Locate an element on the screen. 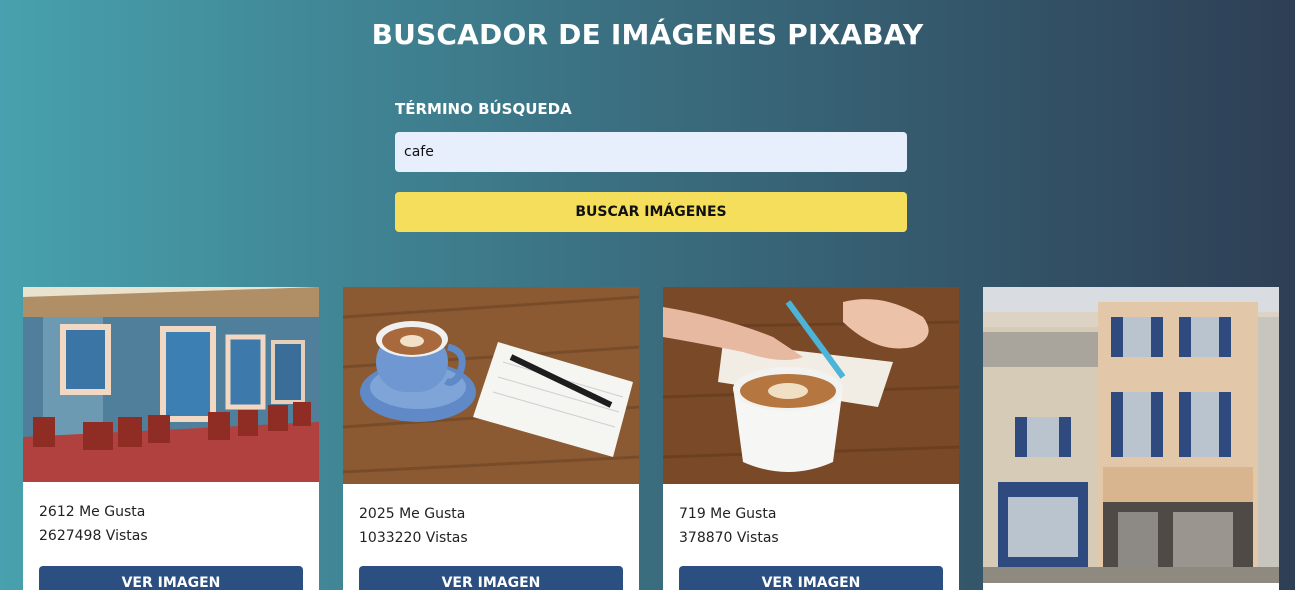  views-count: 2627498 Vistas is located at coordinates (93, 536).